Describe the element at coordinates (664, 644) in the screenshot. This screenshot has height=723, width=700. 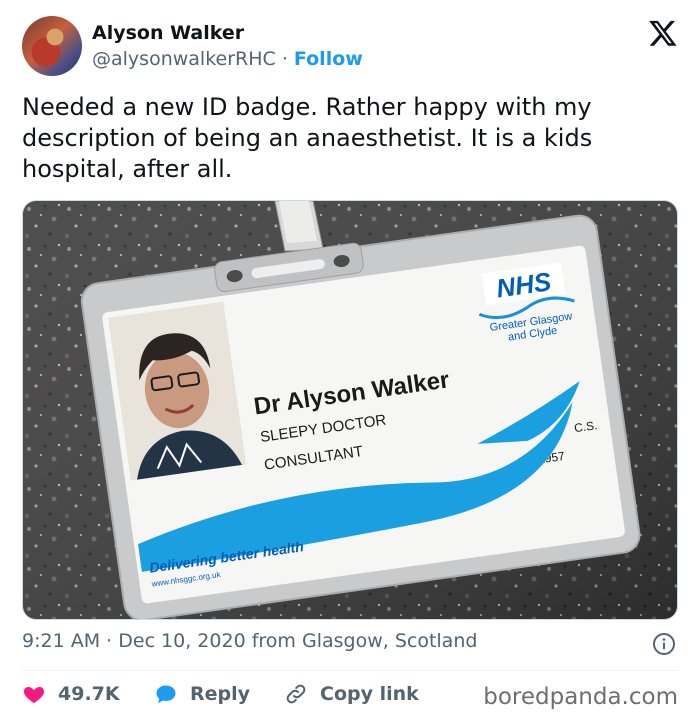
I see `info-icon` at that location.